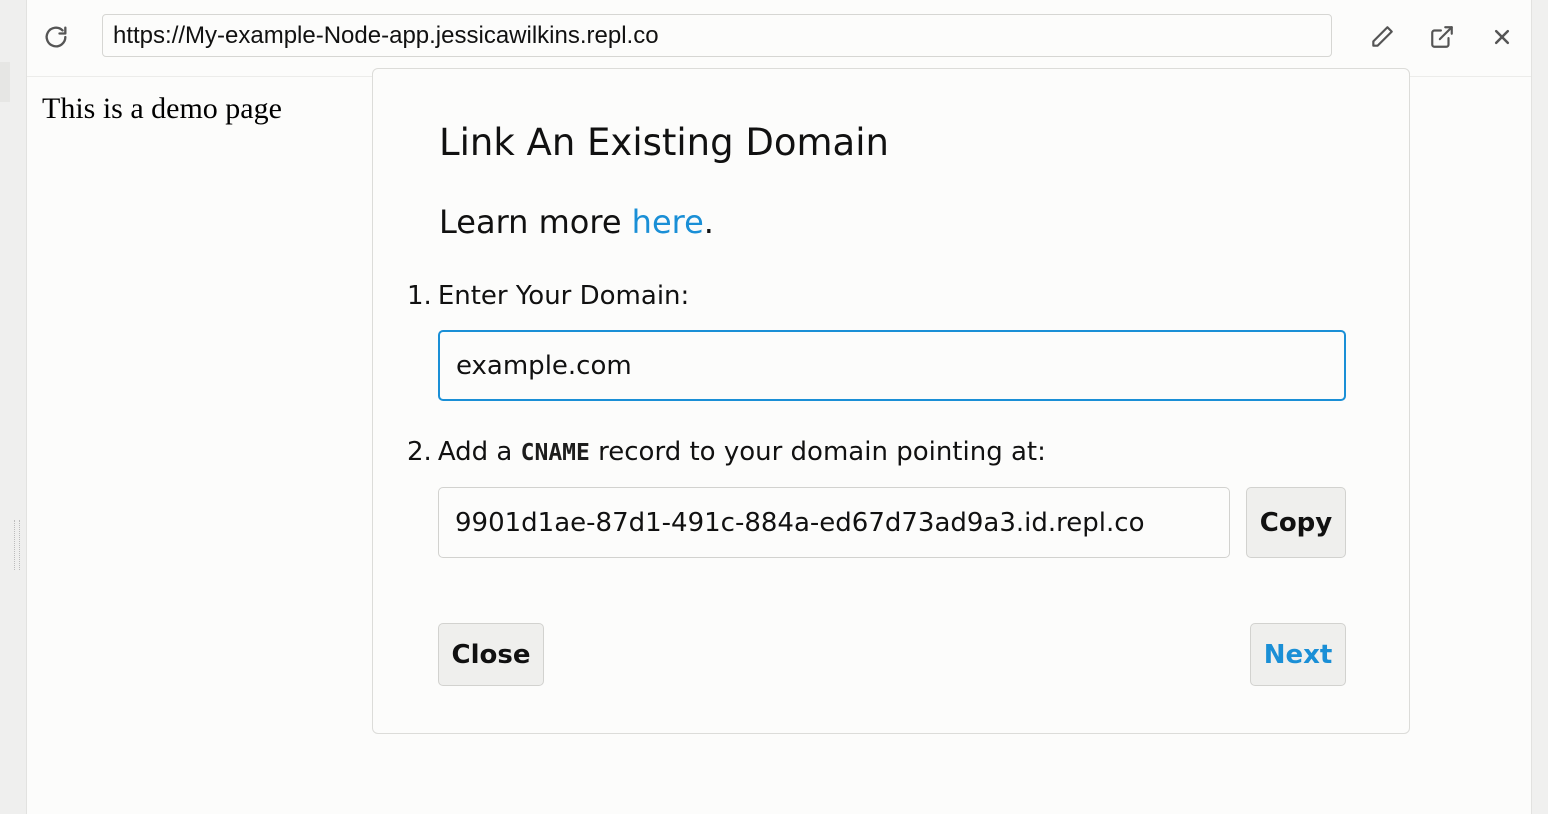 This screenshot has height=814, width=1548. What do you see at coordinates (1298, 654) in the screenshot?
I see `next-button: Next` at bounding box center [1298, 654].